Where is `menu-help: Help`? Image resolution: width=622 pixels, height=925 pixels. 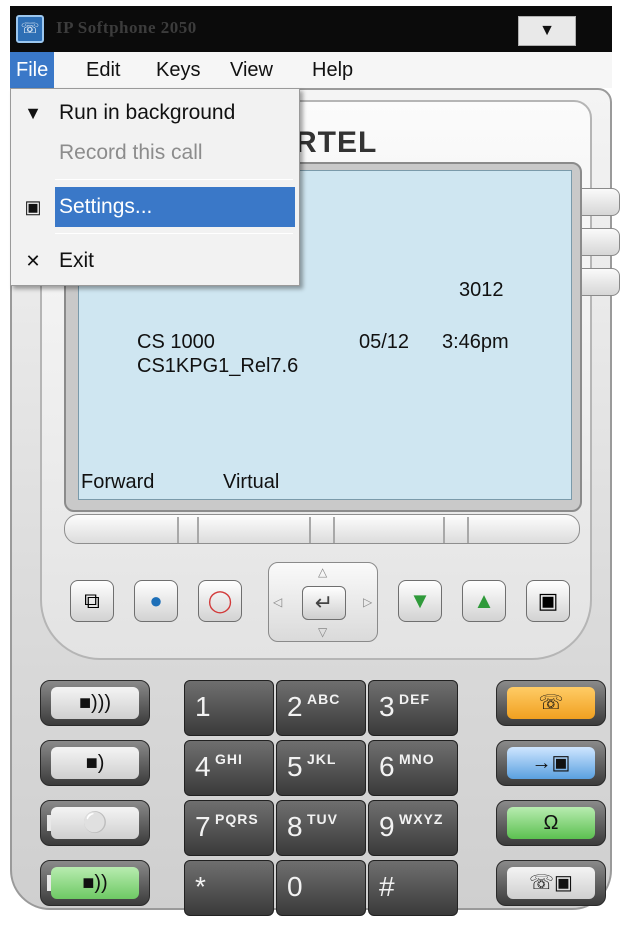 menu-help: Help is located at coordinates (332, 70).